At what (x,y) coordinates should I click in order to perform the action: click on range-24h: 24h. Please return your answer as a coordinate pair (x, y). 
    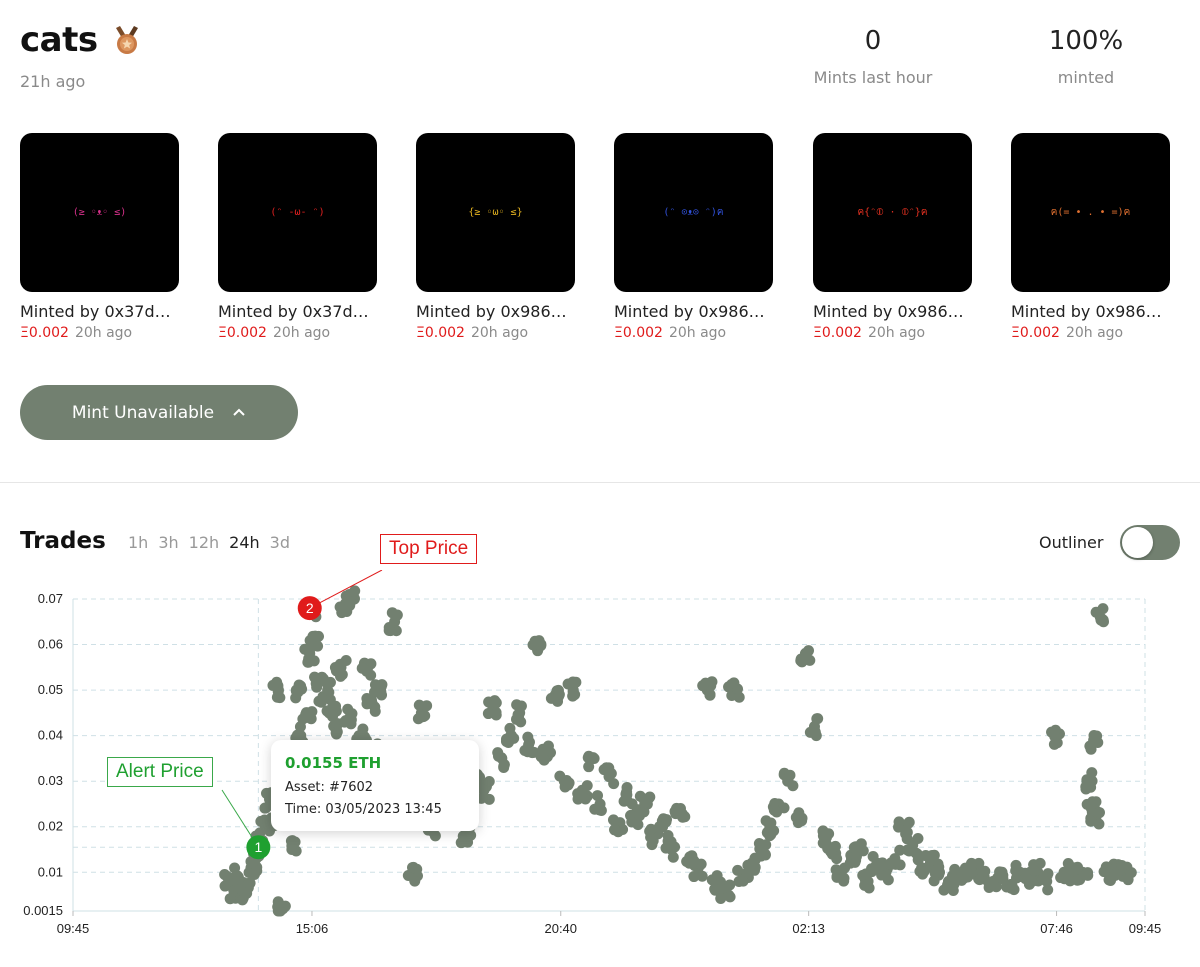
    Looking at the image, I should click on (244, 542).